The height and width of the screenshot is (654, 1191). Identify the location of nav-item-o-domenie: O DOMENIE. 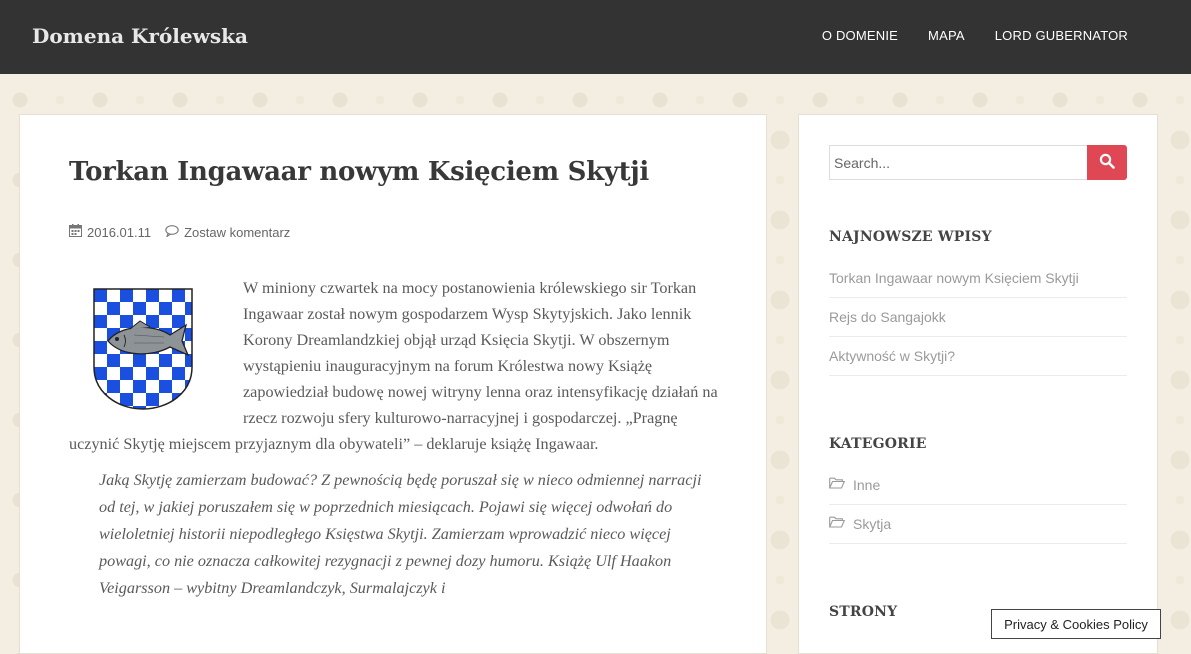
(860, 35).